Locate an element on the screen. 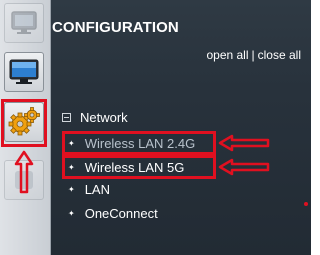 The width and height of the screenshot is (320, 255). rail-display-button is located at coordinates (24, 72).